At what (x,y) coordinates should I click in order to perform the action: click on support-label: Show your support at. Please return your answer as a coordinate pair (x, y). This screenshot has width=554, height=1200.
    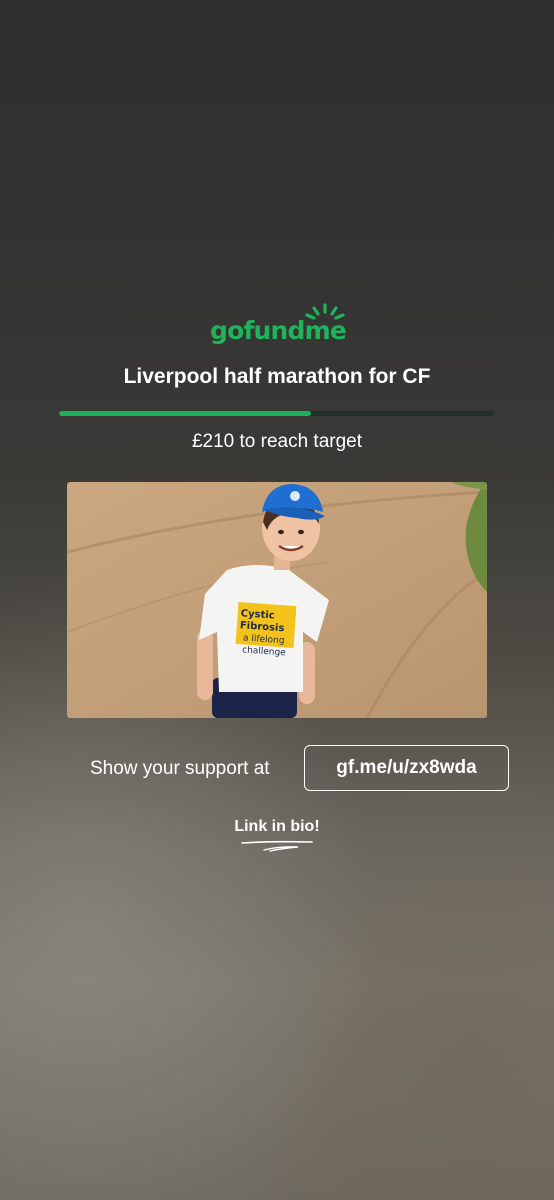
    Looking at the image, I should click on (180, 768).